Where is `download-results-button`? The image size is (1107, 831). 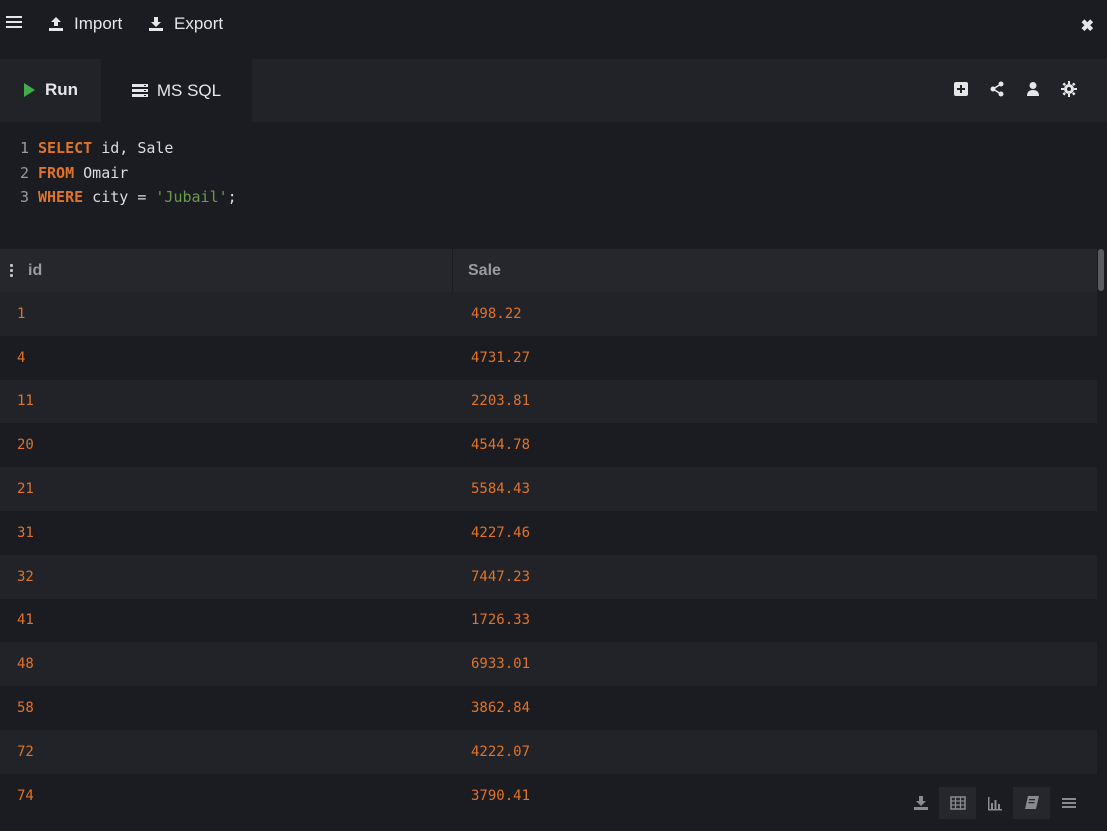
download-results-button is located at coordinates (920, 803).